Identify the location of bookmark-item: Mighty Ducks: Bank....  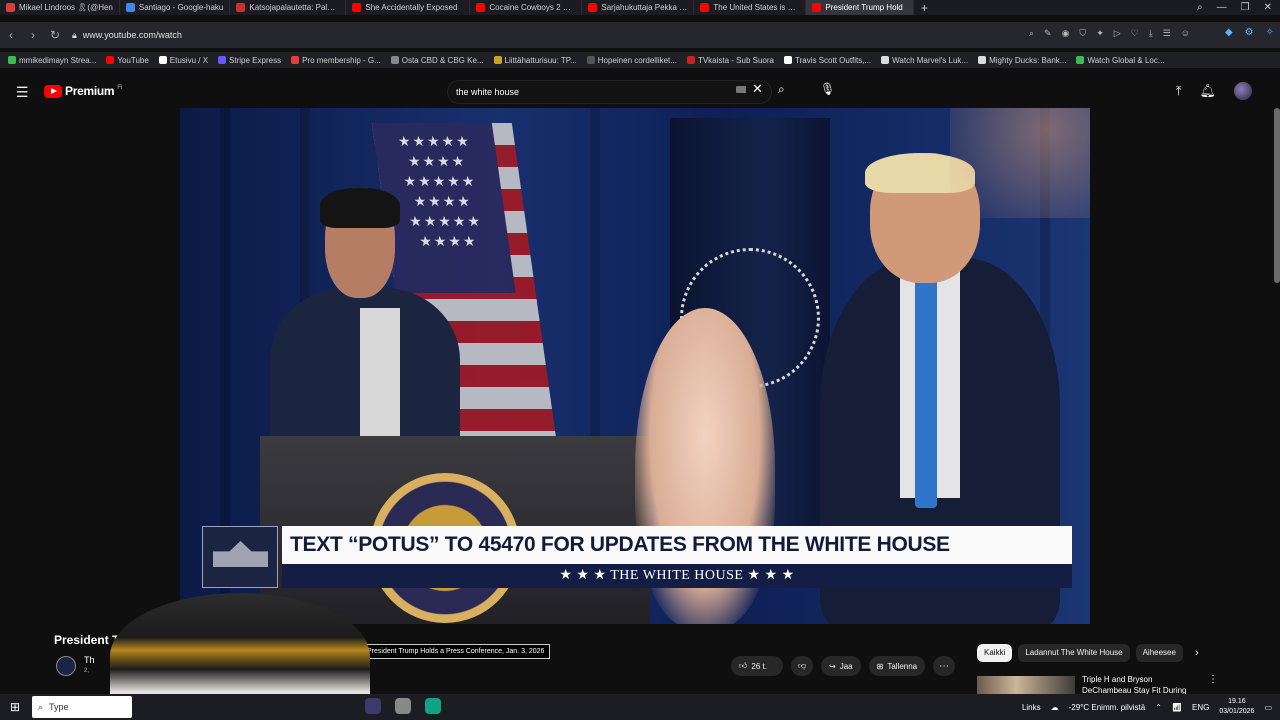
(1022, 60).